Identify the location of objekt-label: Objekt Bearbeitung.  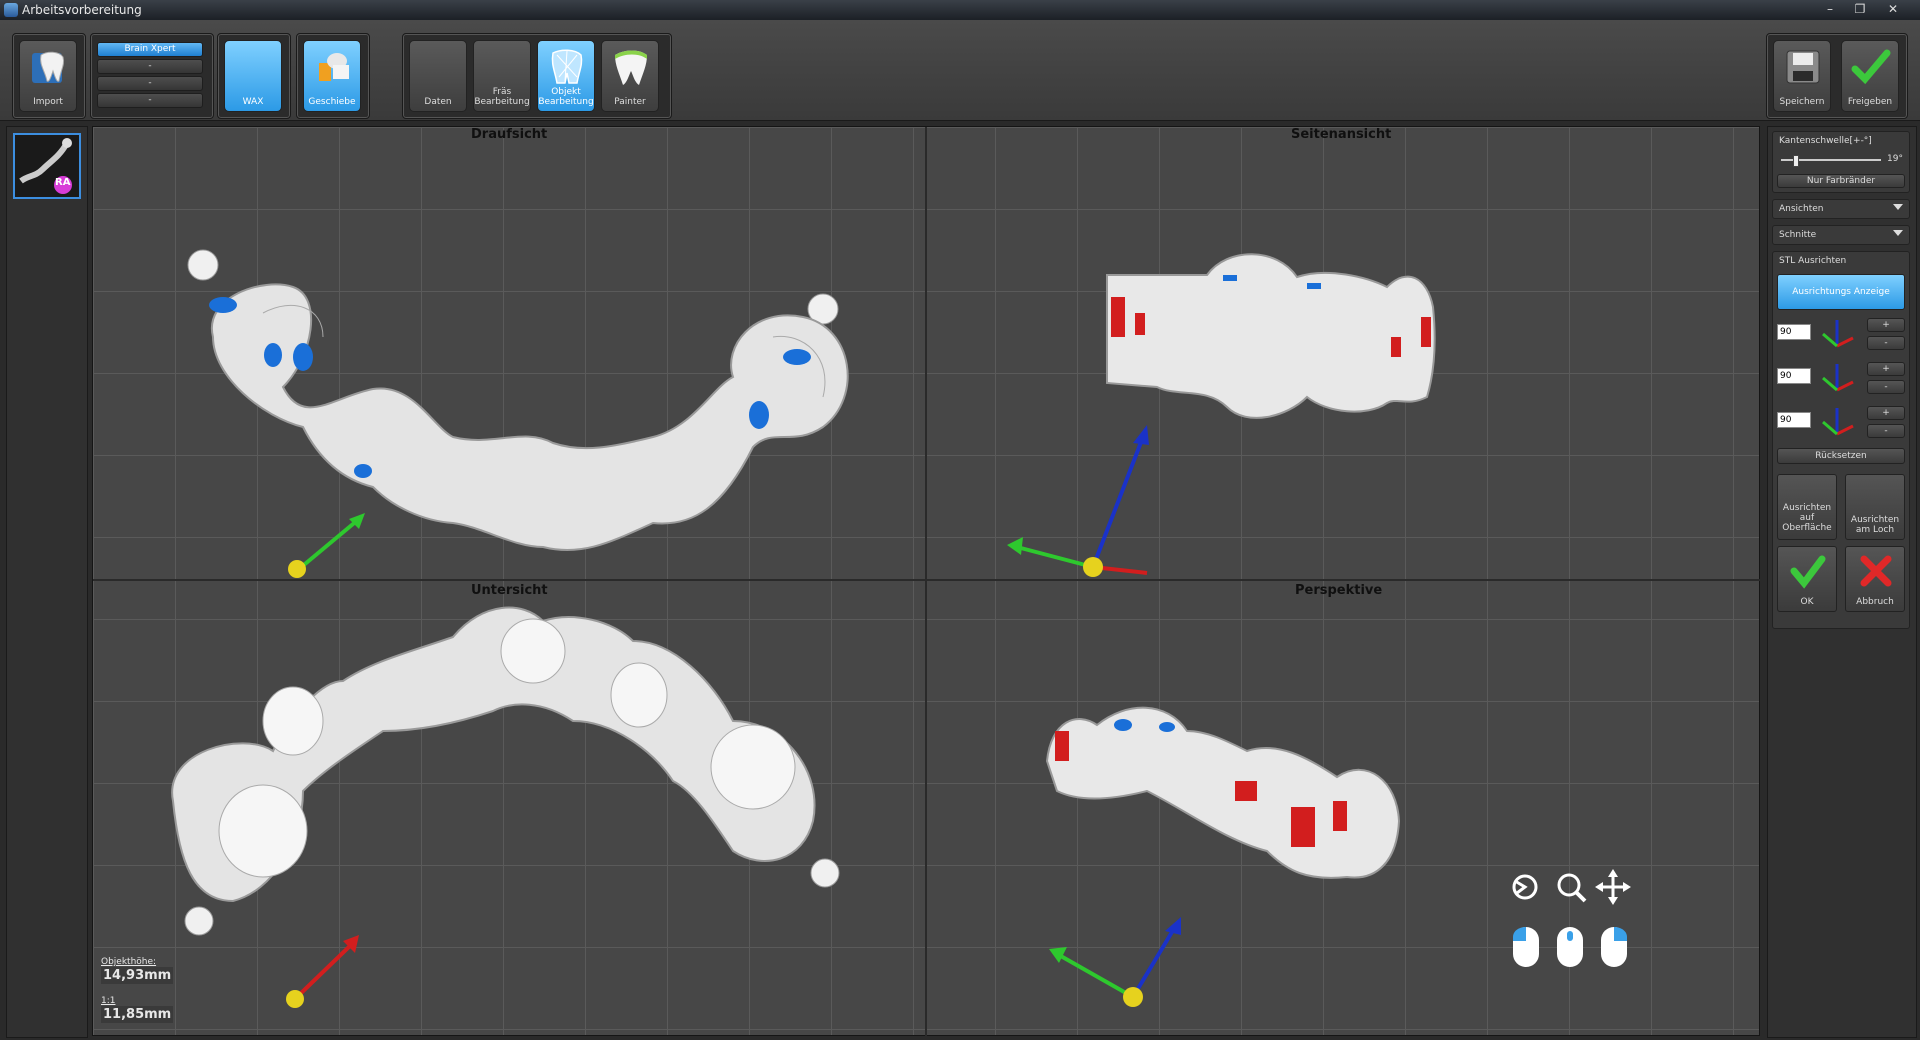
(566, 97).